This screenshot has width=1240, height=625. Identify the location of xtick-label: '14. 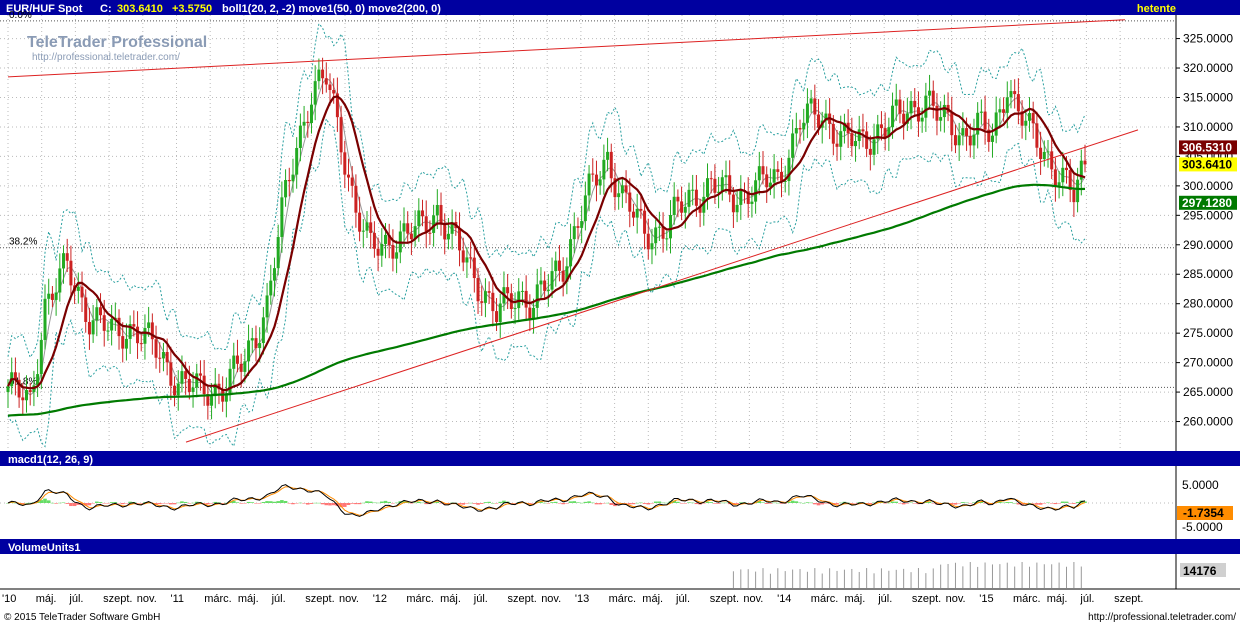
(784, 599).